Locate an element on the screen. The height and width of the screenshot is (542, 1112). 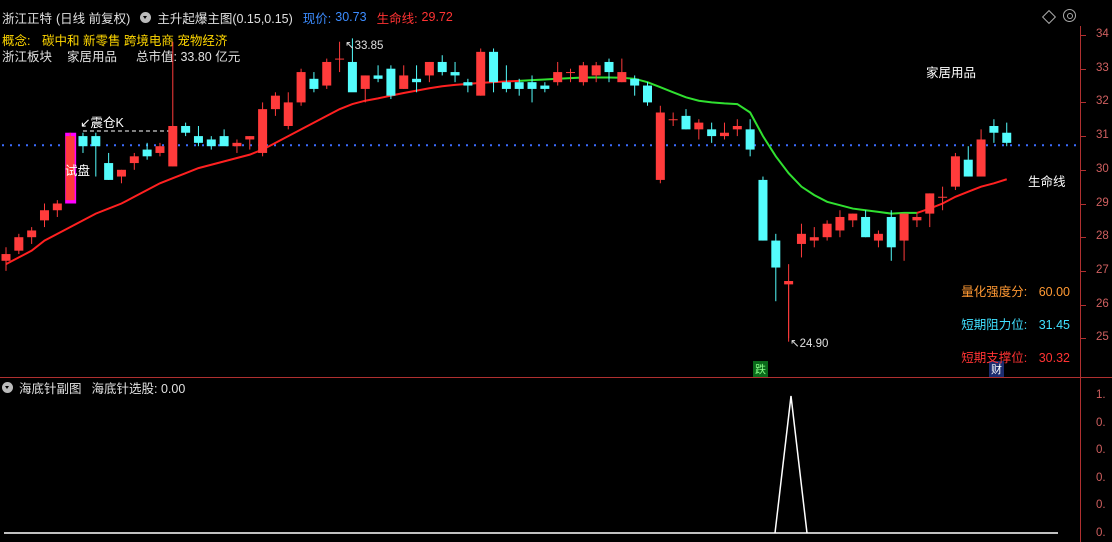
shipan-label: 试盘 is located at coordinates (78, 171).